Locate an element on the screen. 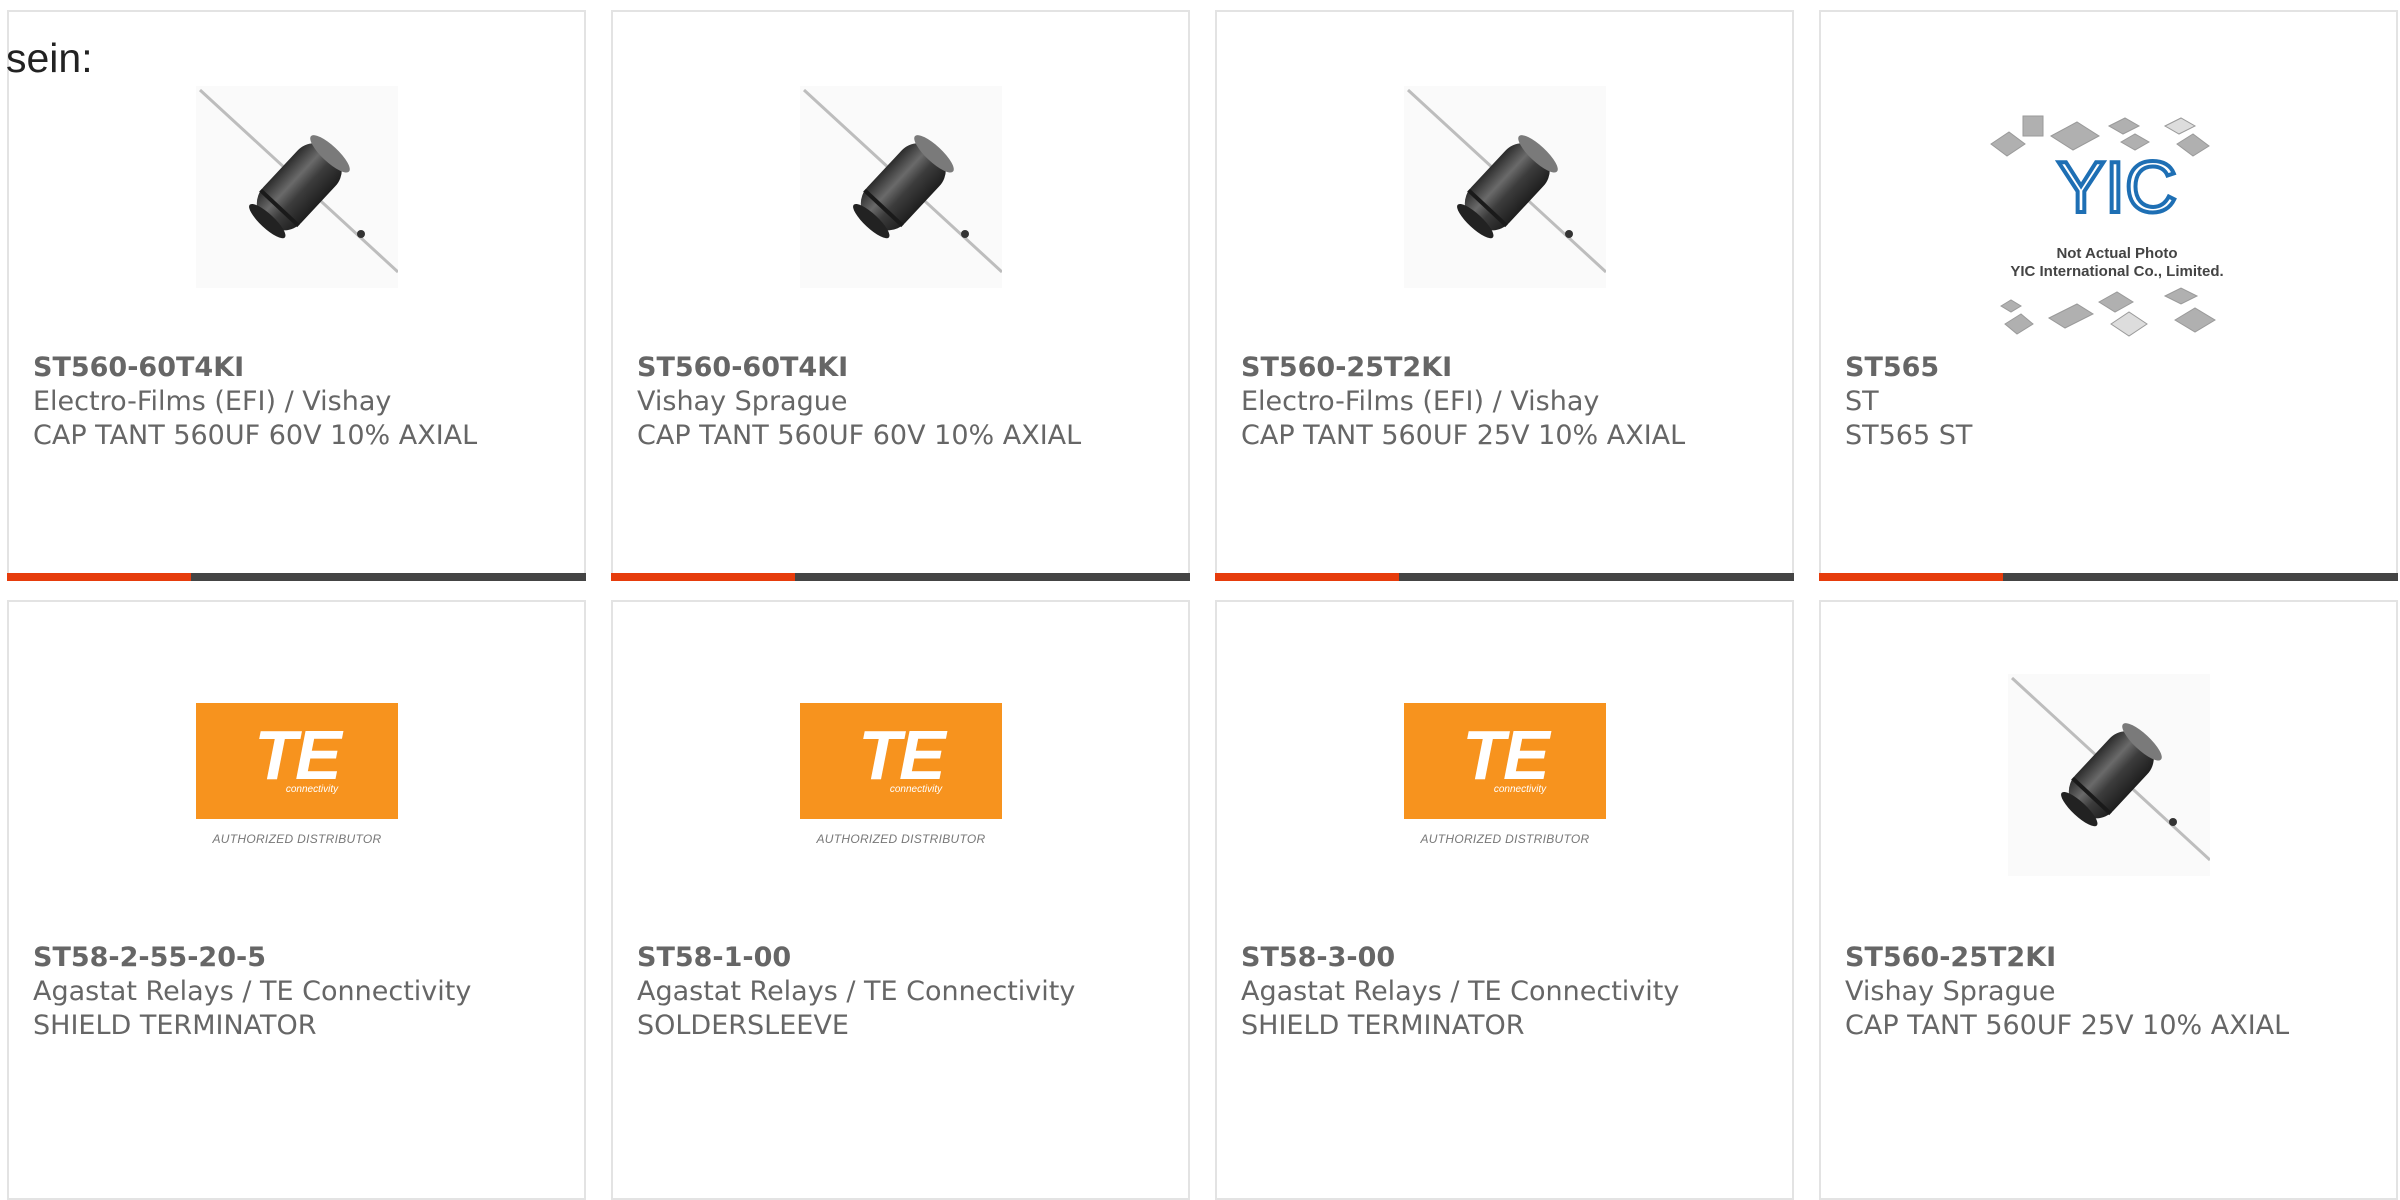 The image size is (2400, 1200). part-number: ST58-1-00 is located at coordinates (904, 958).